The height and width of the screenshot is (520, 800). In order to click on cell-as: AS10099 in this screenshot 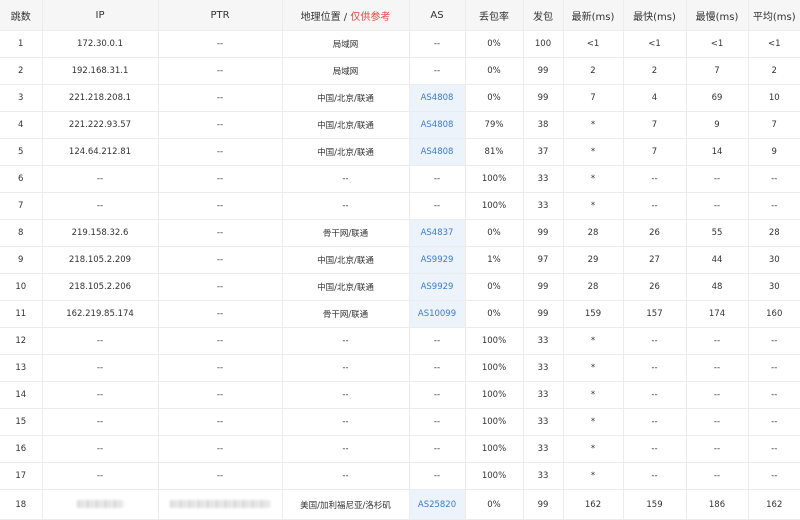, I will do `click(437, 314)`.